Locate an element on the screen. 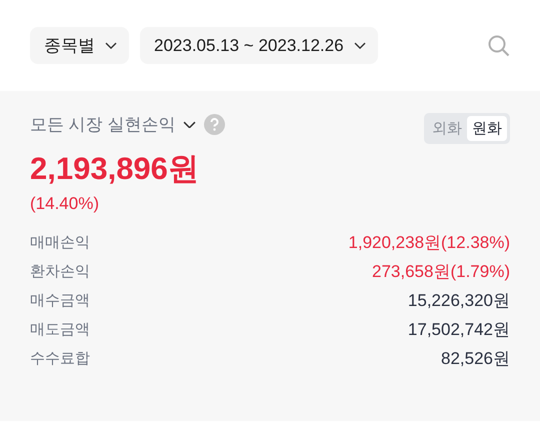 This screenshot has height=429, width=540. row-value: 15,226,320원 is located at coordinates (459, 301).